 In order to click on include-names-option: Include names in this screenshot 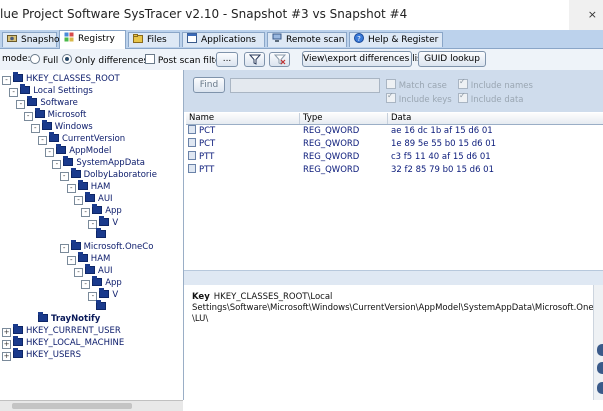, I will do `click(495, 84)`.